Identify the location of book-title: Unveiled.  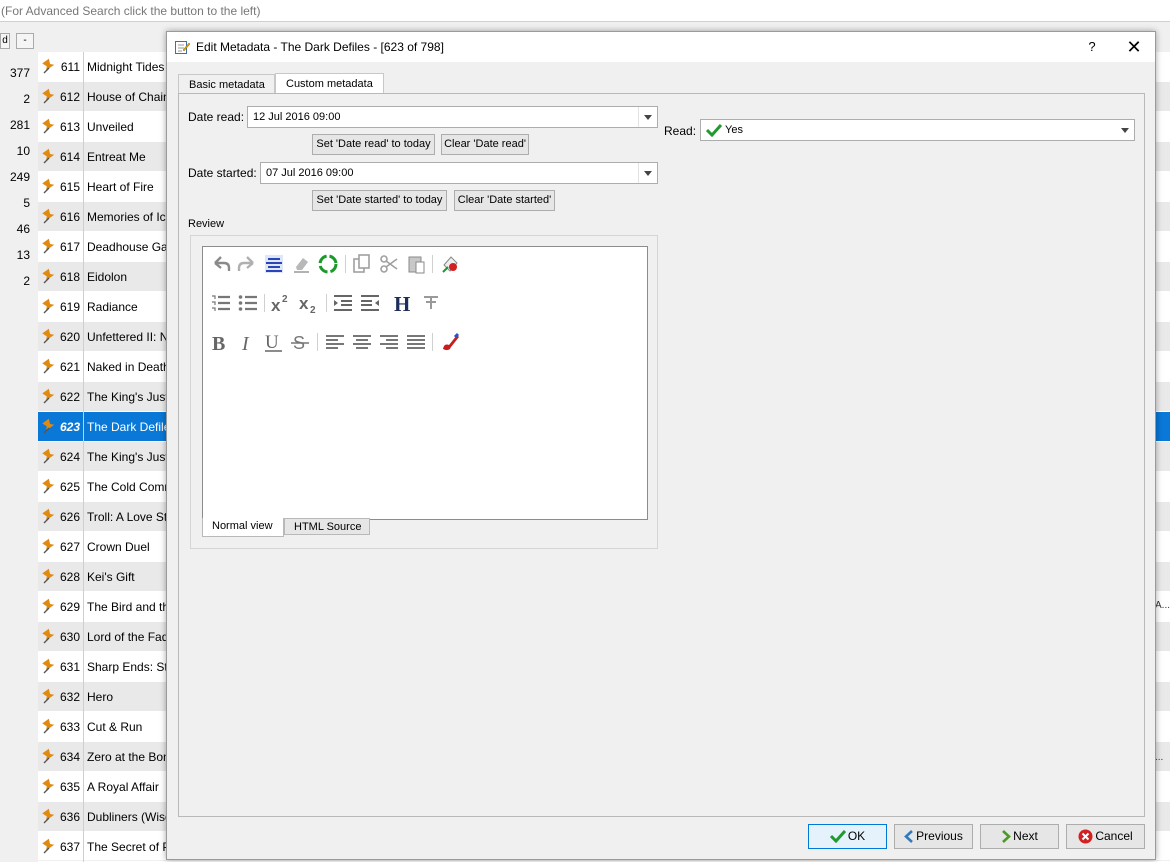
(110, 127).